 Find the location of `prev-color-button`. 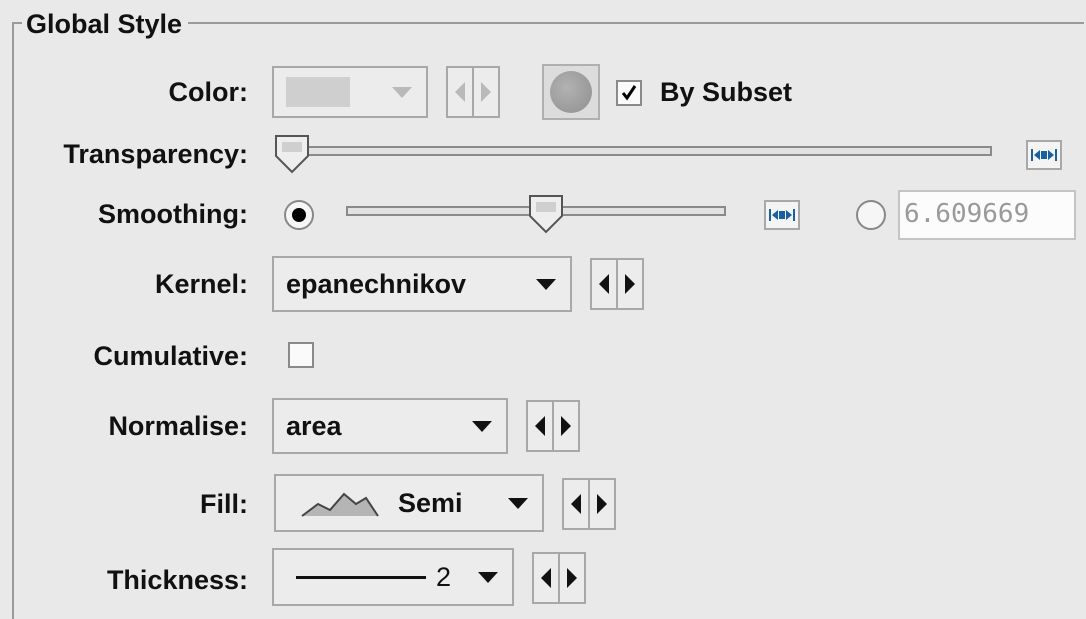

prev-color-button is located at coordinates (460, 92).